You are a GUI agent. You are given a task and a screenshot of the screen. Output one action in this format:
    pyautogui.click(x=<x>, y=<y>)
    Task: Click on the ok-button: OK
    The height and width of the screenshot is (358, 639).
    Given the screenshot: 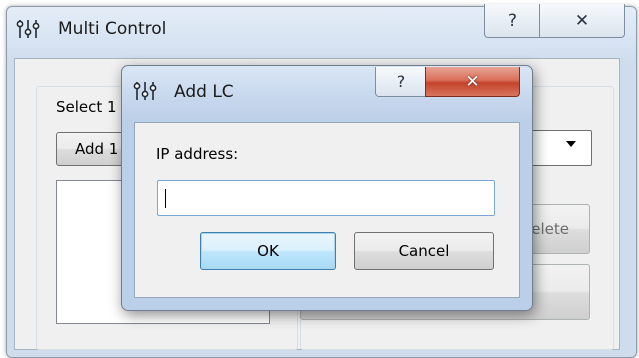 What is the action you would take?
    pyautogui.click(x=268, y=251)
    